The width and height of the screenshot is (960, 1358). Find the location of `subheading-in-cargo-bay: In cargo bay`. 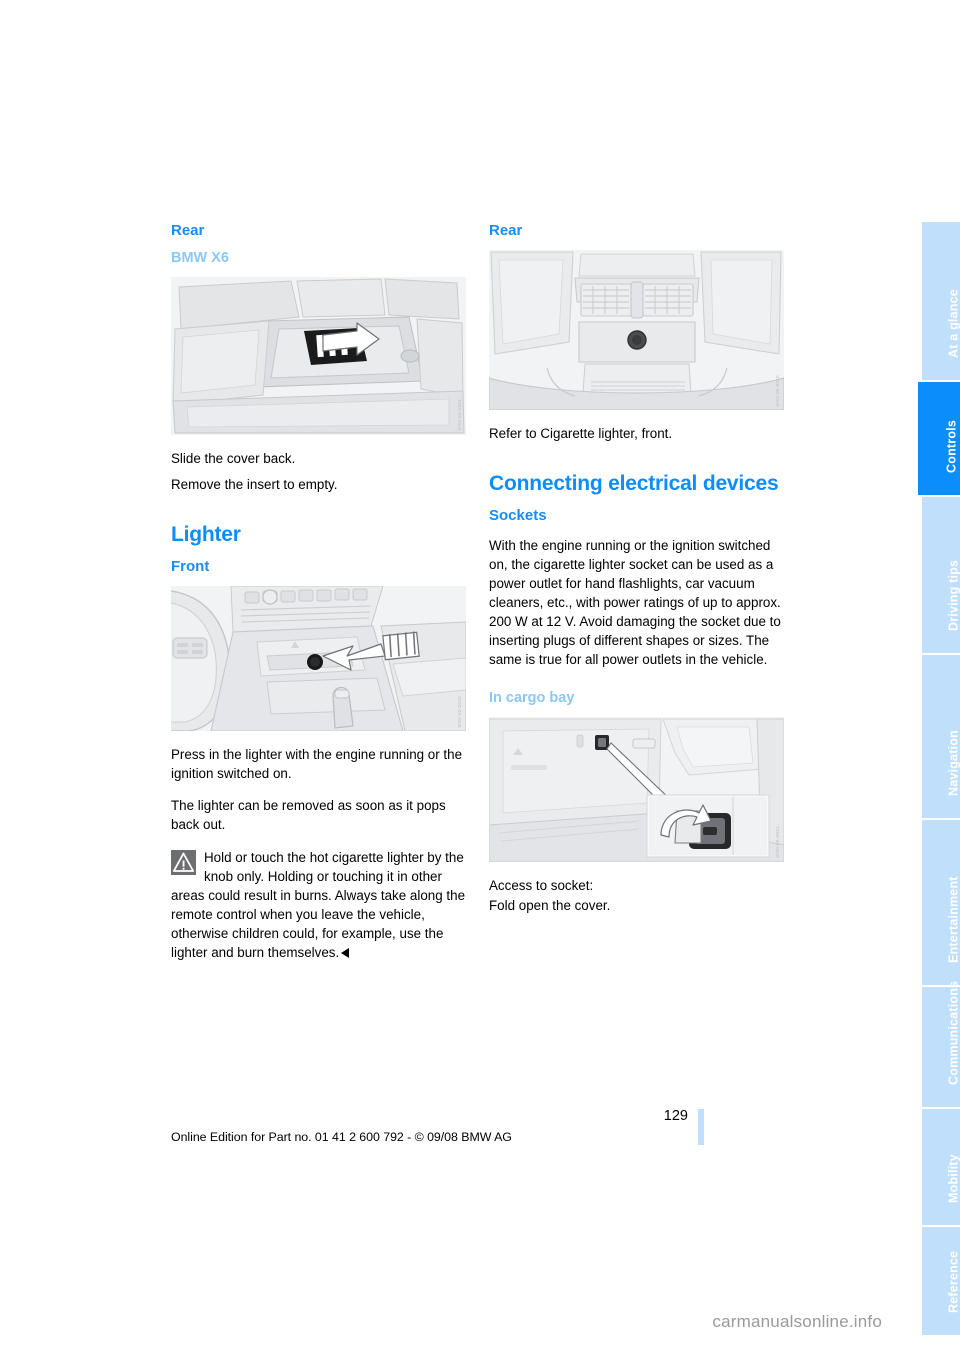

subheading-in-cargo-bay: In cargo bay is located at coordinates (532, 697).